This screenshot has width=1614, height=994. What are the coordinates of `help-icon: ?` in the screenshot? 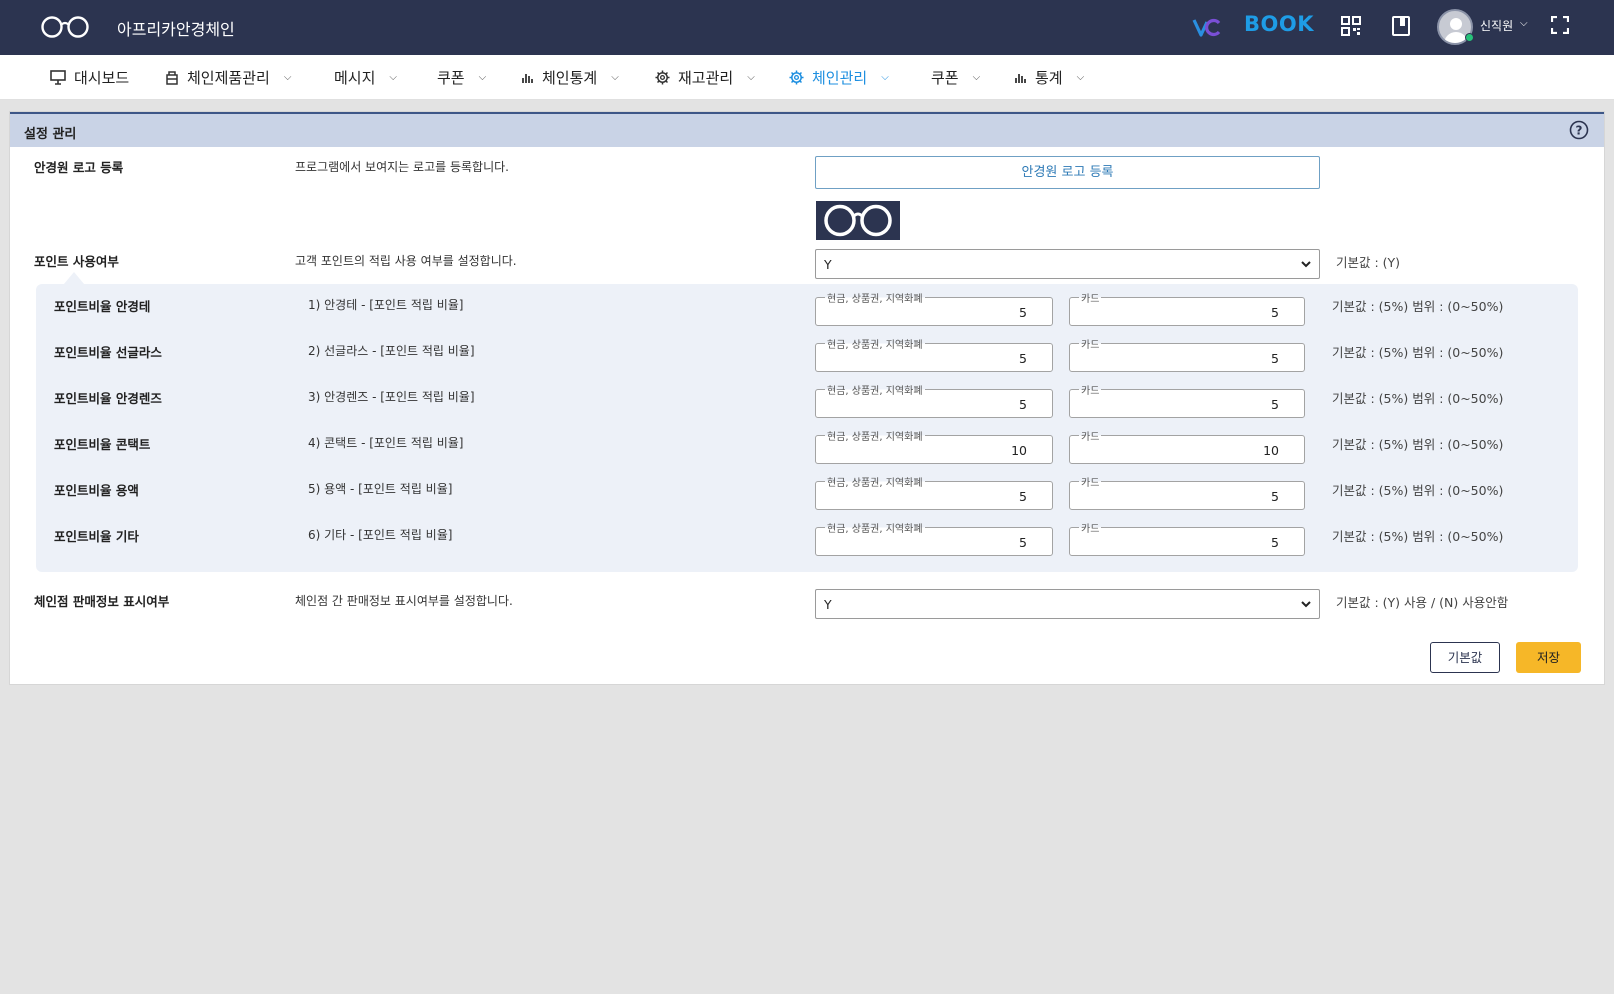 It's located at (1579, 130).